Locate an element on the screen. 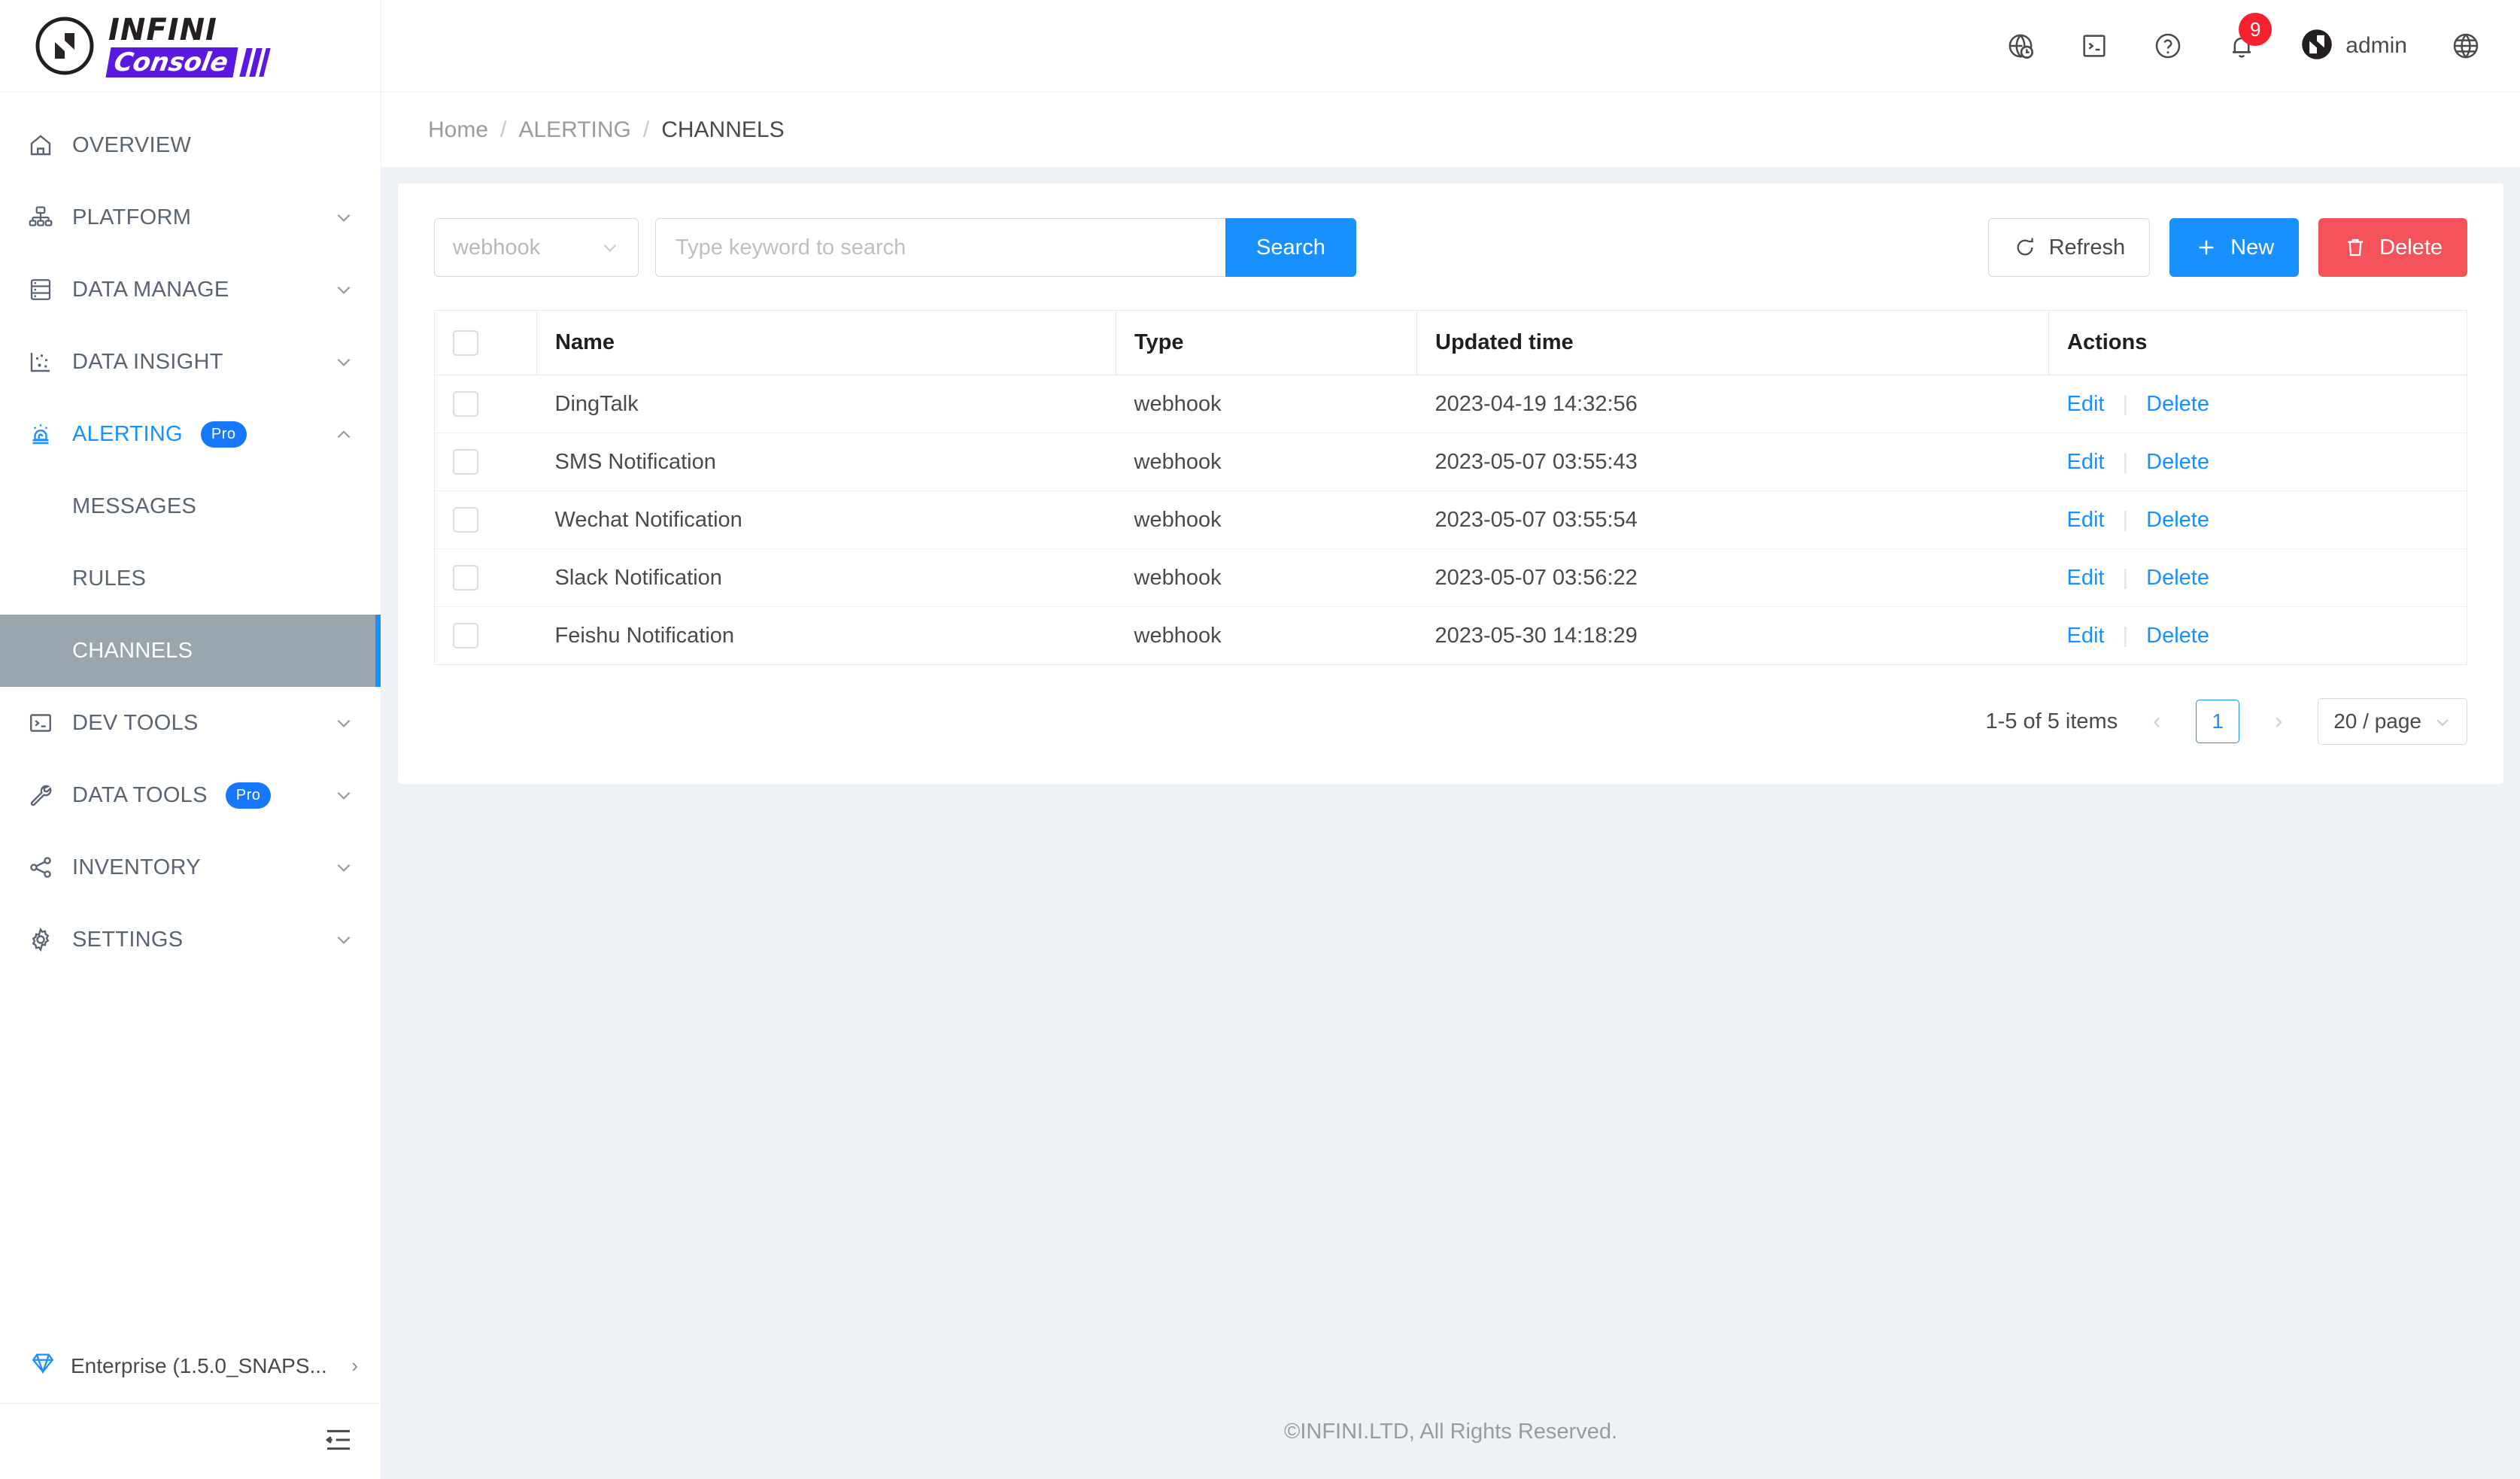 The image size is (2520, 1479). alarm-light-icon is located at coordinates (40, 434).